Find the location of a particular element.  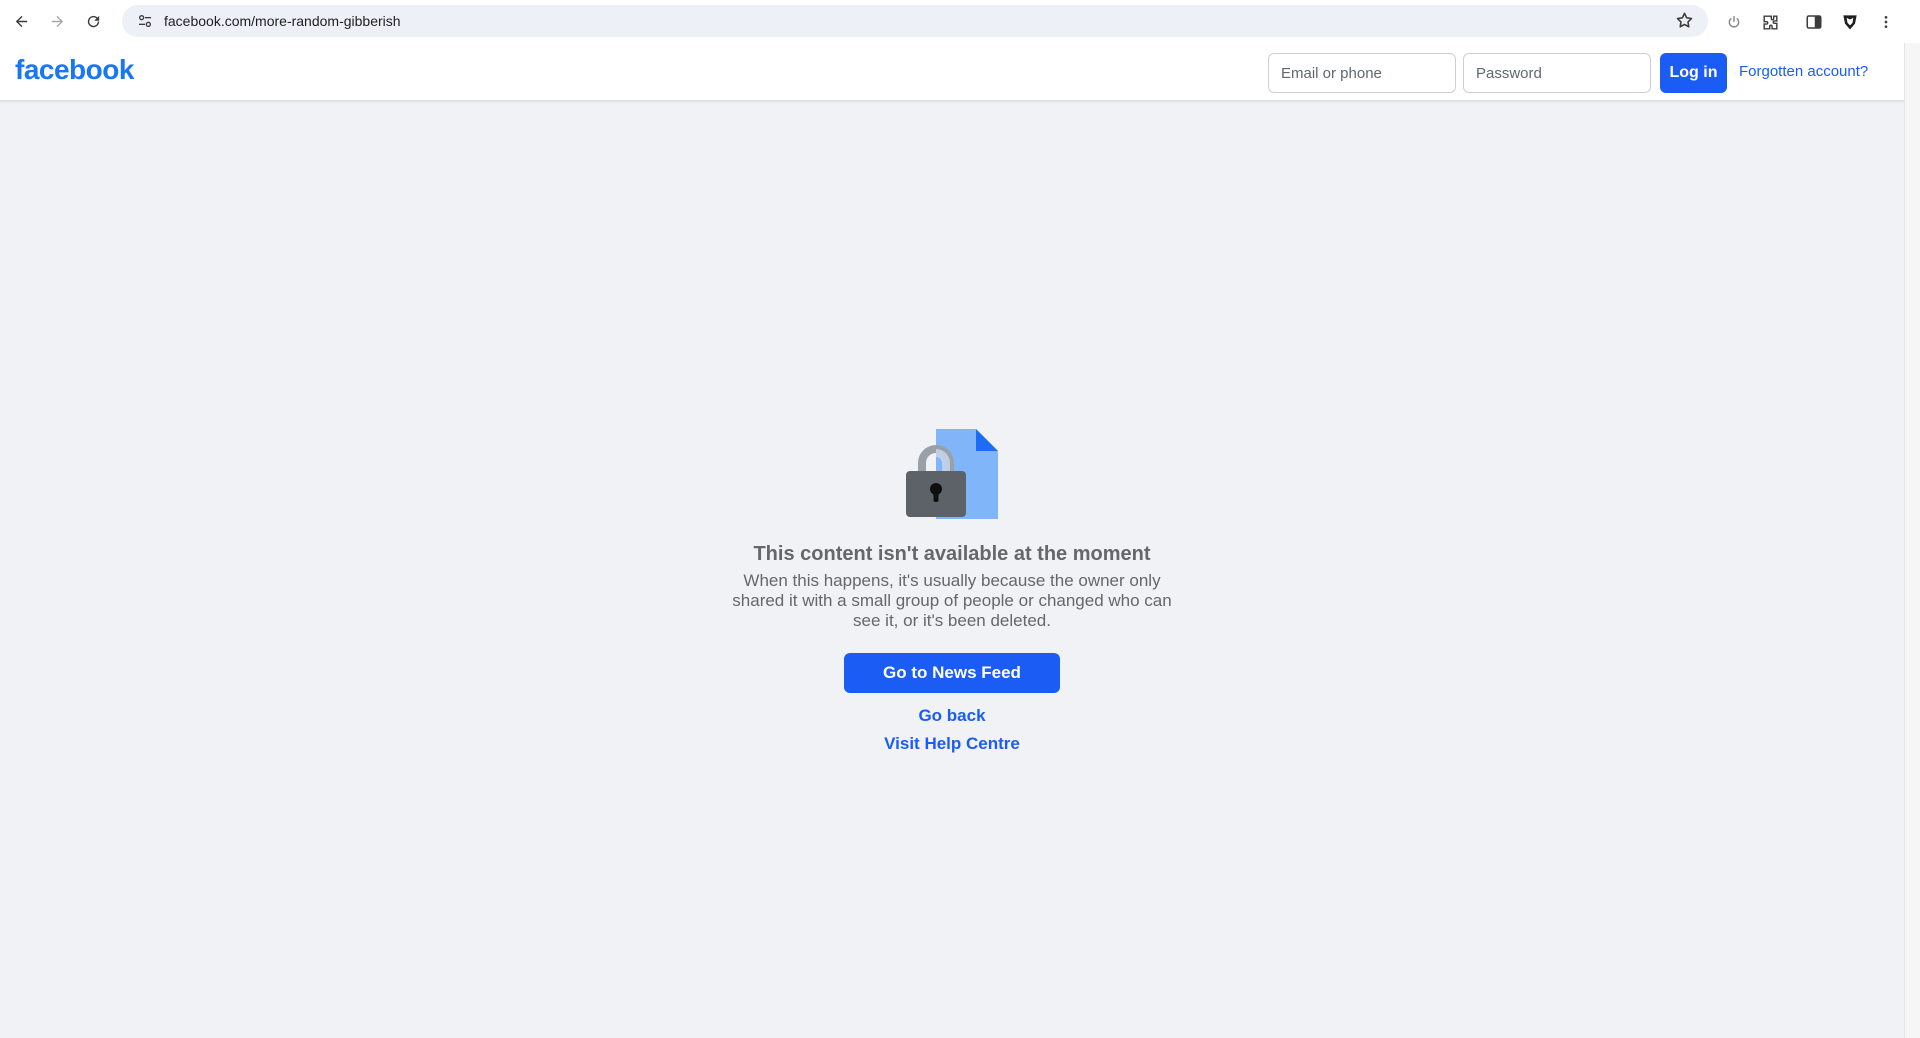

url-text: facebook.com/more-random-gibberish is located at coordinates (282, 21).